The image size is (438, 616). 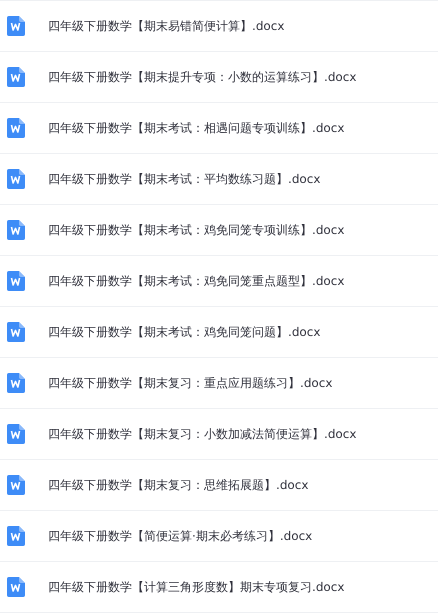 What do you see at coordinates (202, 434) in the screenshot?
I see `file-name: 四年级下册数学【期末复习：小数加减法简便运算】.docx` at bounding box center [202, 434].